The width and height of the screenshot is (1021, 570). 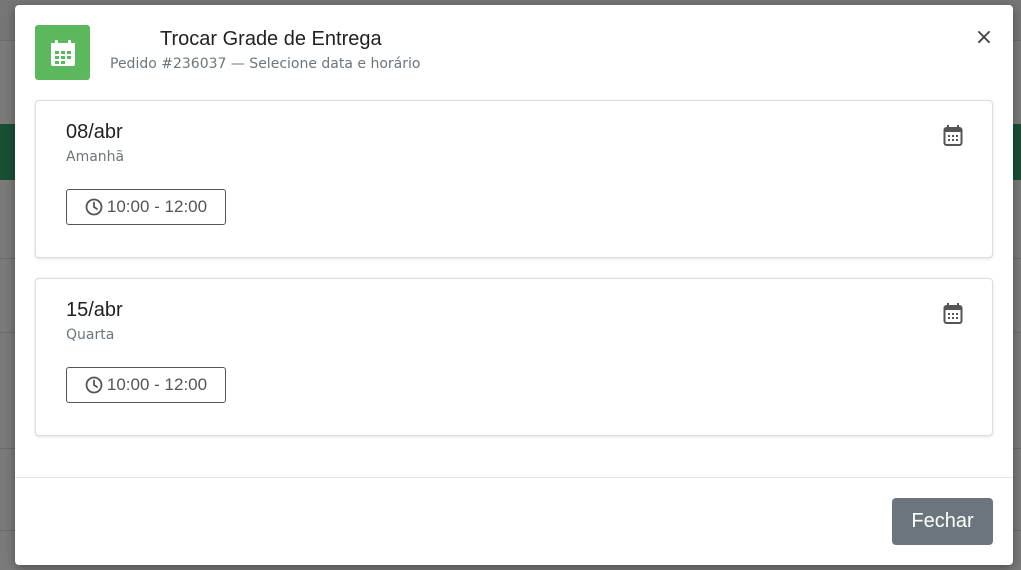 What do you see at coordinates (94, 310) in the screenshot?
I see `delivery-date: 15/abr` at bounding box center [94, 310].